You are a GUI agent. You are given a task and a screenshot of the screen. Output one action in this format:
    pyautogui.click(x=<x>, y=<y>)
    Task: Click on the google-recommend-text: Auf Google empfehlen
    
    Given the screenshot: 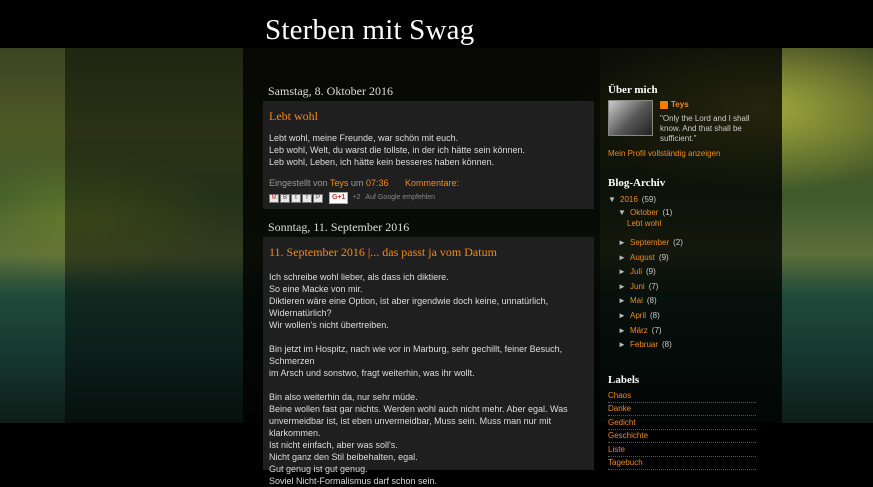 What is the action you would take?
    pyautogui.click(x=400, y=197)
    